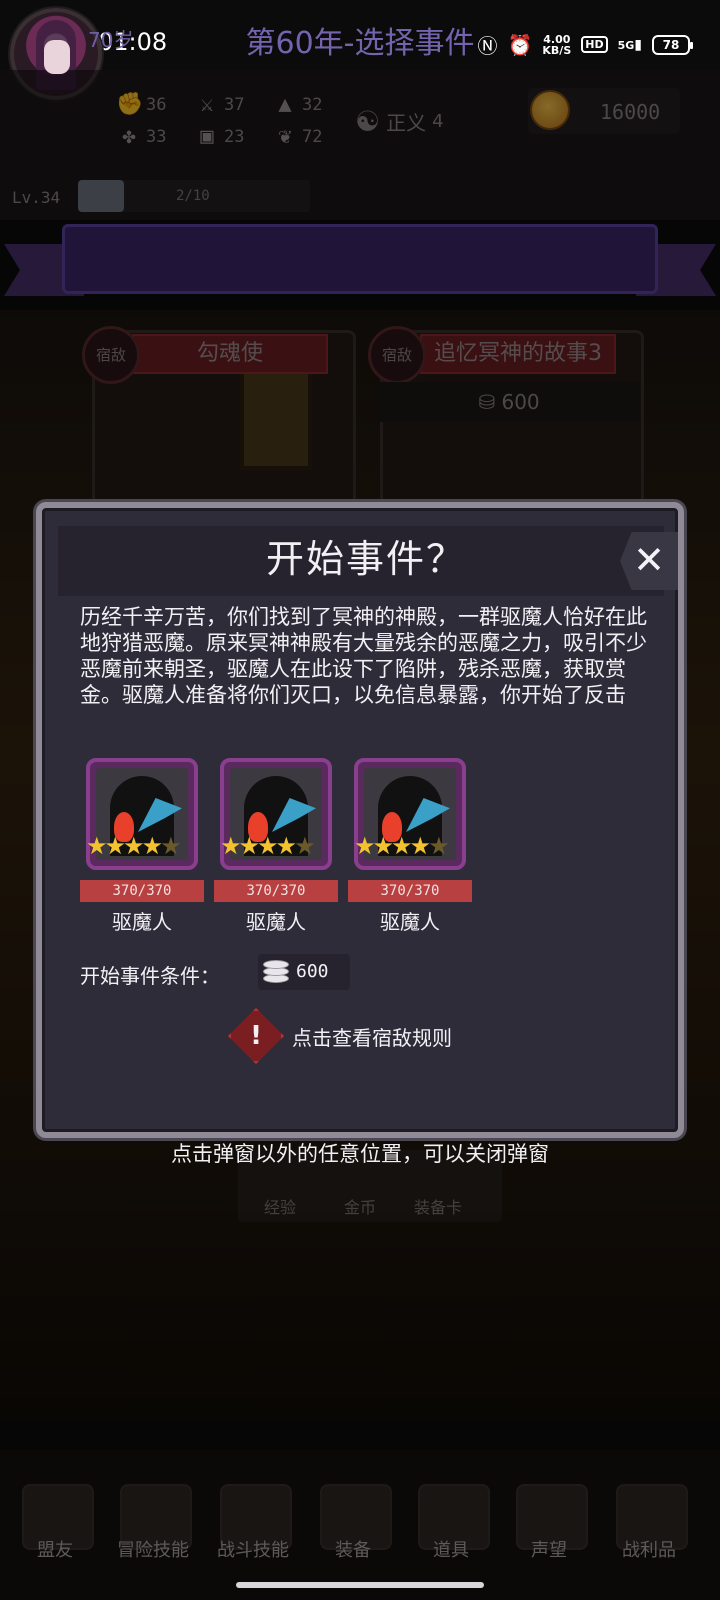  I want to click on star-rating-3: ★★★★★, so click(402, 846).